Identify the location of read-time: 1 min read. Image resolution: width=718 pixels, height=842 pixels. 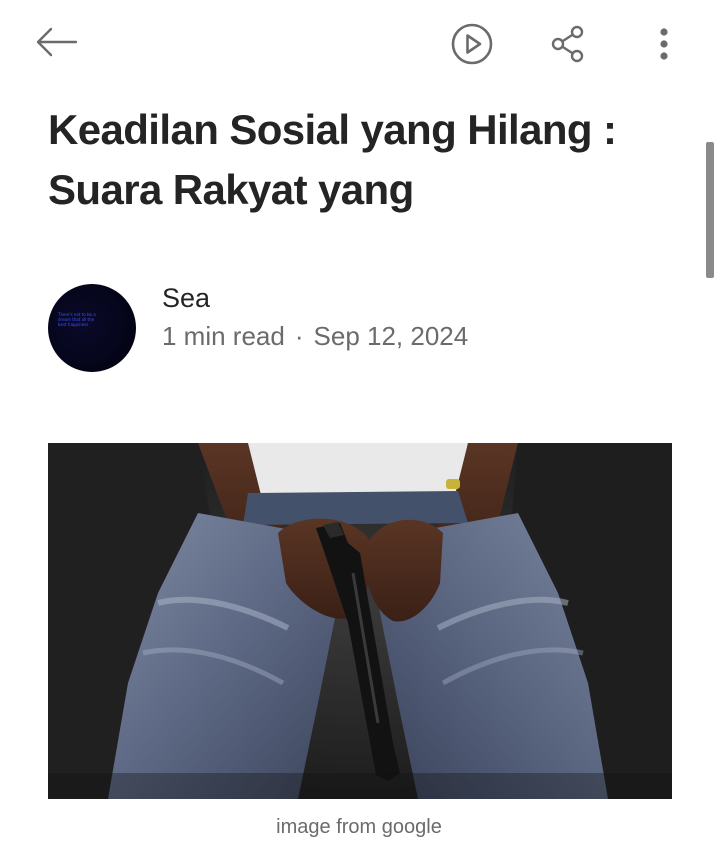
(223, 336).